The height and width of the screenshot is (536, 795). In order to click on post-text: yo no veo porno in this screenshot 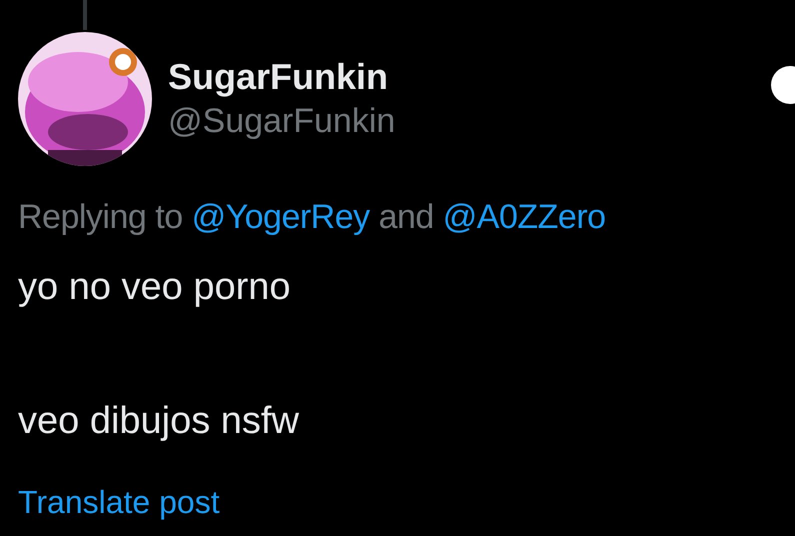, I will do `click(155, 287)`.